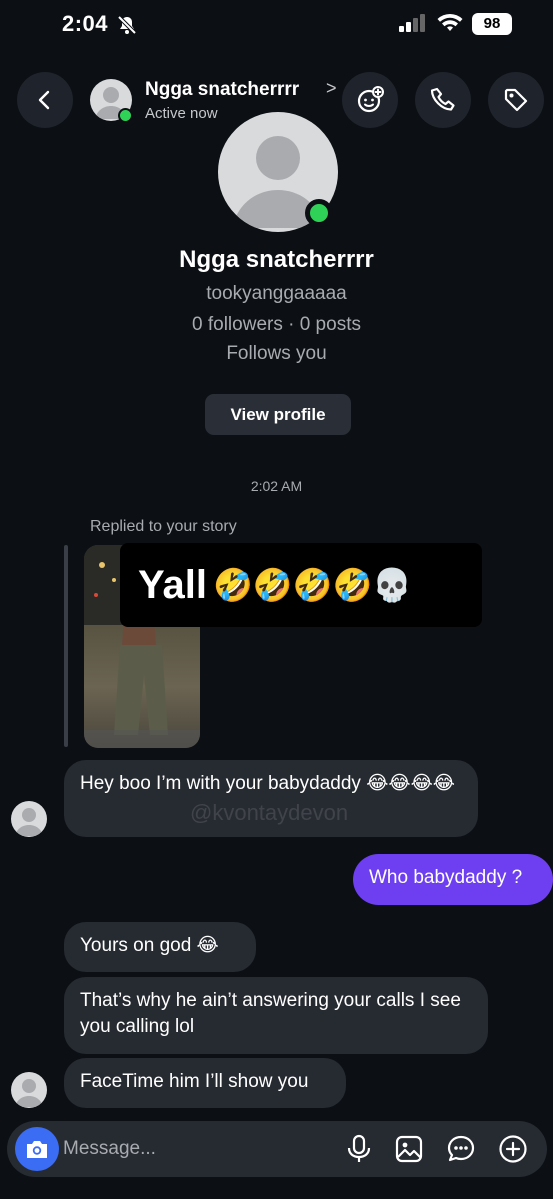  I want to click on wifi-icon, so click(450, 25).